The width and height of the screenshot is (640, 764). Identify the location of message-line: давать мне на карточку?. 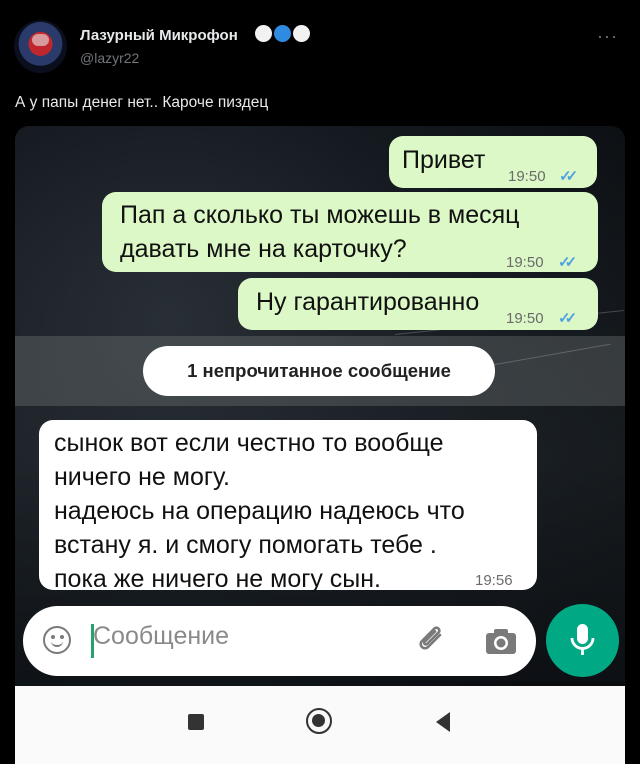
(263, 249).